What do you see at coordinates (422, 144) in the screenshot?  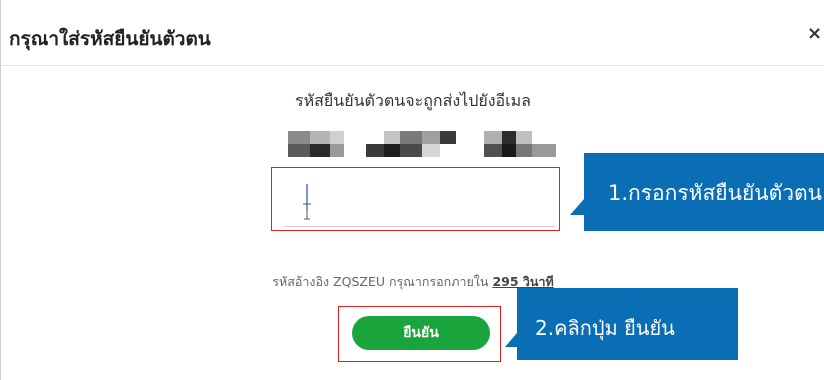 I see `redacted-email` at bounding box center [422, 144].